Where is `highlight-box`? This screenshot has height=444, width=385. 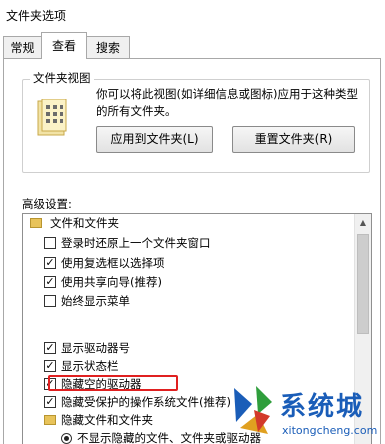
highlight-box is located at coordinates (113, 383).